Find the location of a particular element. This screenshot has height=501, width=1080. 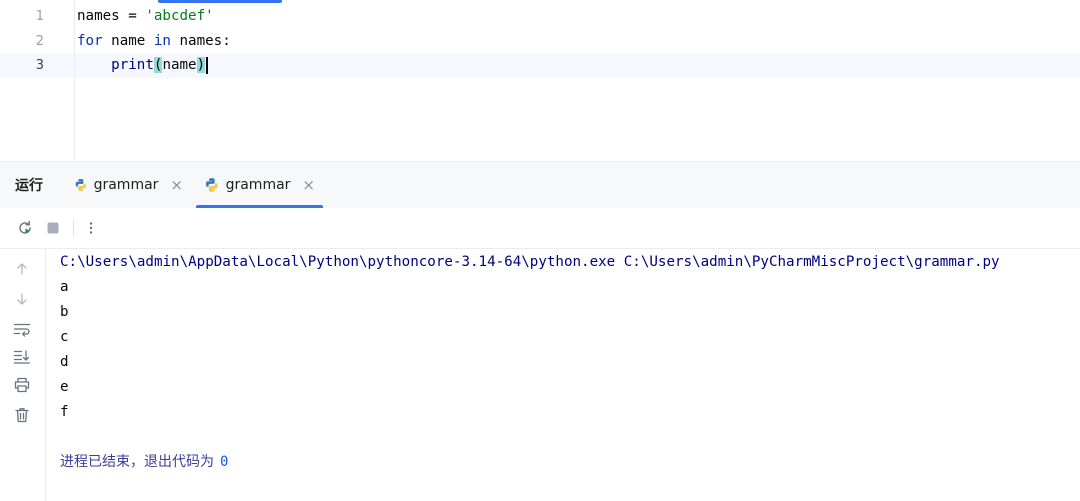

stop-button is located at coordinates (53, 228).